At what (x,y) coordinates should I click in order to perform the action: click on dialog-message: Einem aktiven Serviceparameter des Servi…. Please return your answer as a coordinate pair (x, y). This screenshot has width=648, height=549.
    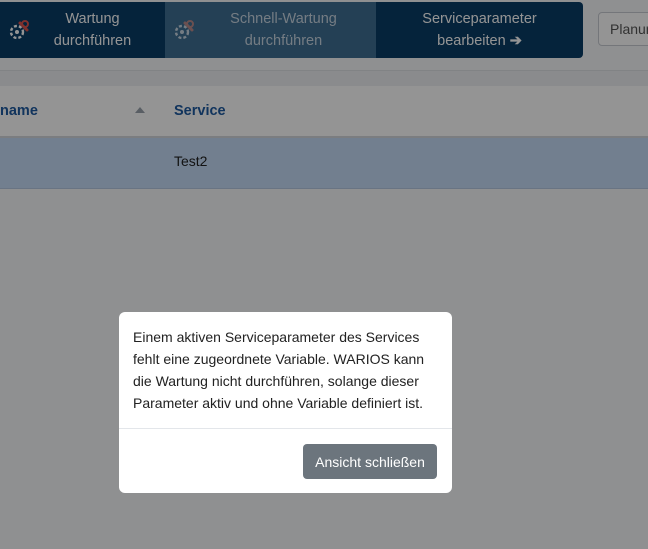
    Looking at the image, I should click on (279, 370).